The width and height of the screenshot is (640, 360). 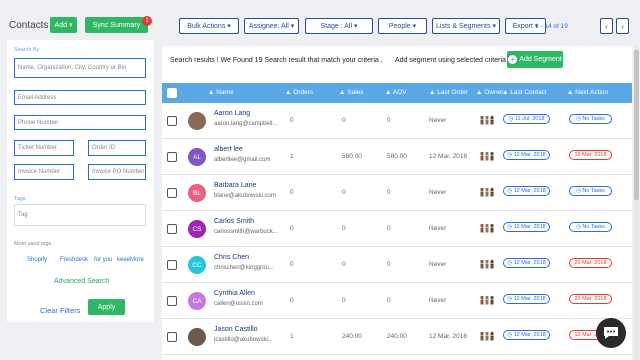 I want to click on scroll-thumb, so click(x=636, y=125).